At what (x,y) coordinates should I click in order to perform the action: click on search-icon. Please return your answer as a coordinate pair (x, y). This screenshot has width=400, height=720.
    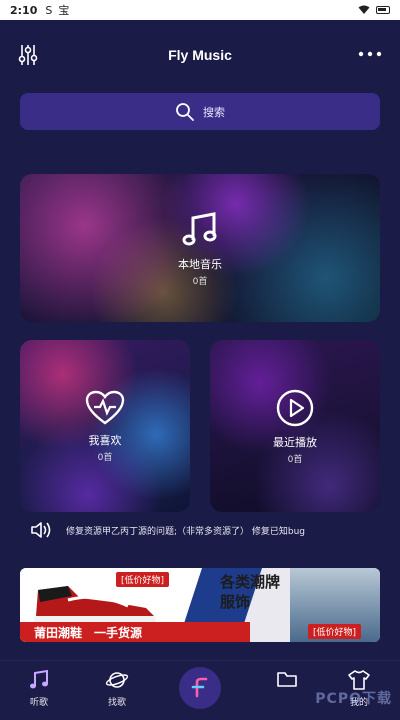
    Looking at the image, I should click on (185, 111).